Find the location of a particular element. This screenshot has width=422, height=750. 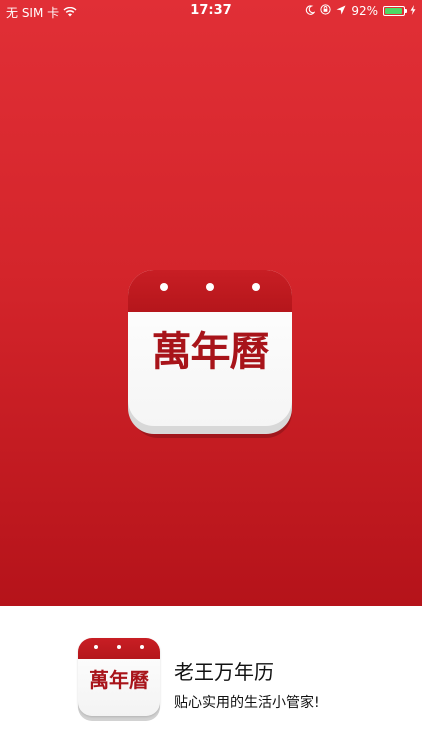

app-icon-page: 萬年曆 is located at coordinates (119, 677).